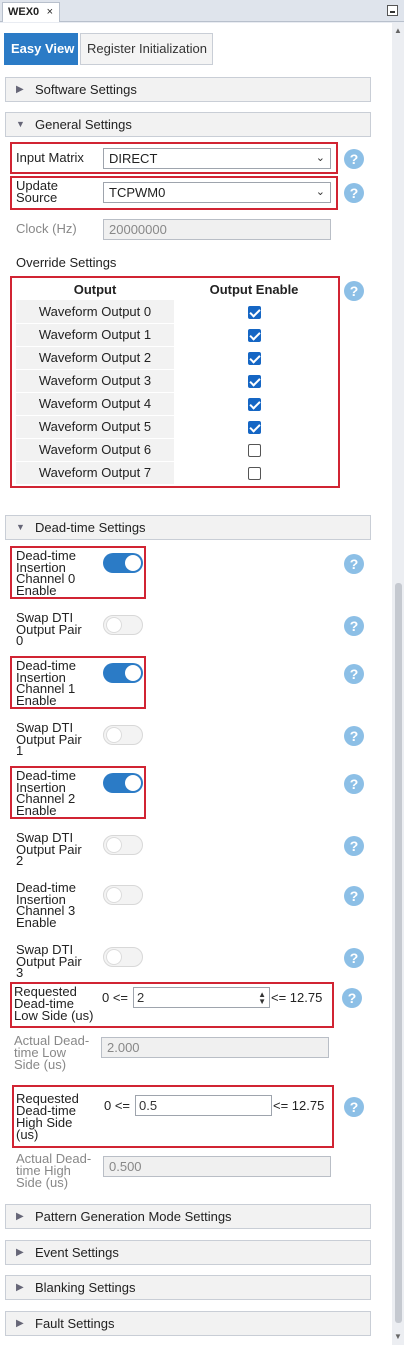 Image resolution: width=404 pixels, height=1345 pixels. I want to click on section-label: Fault Settings, so click(75, 1323).